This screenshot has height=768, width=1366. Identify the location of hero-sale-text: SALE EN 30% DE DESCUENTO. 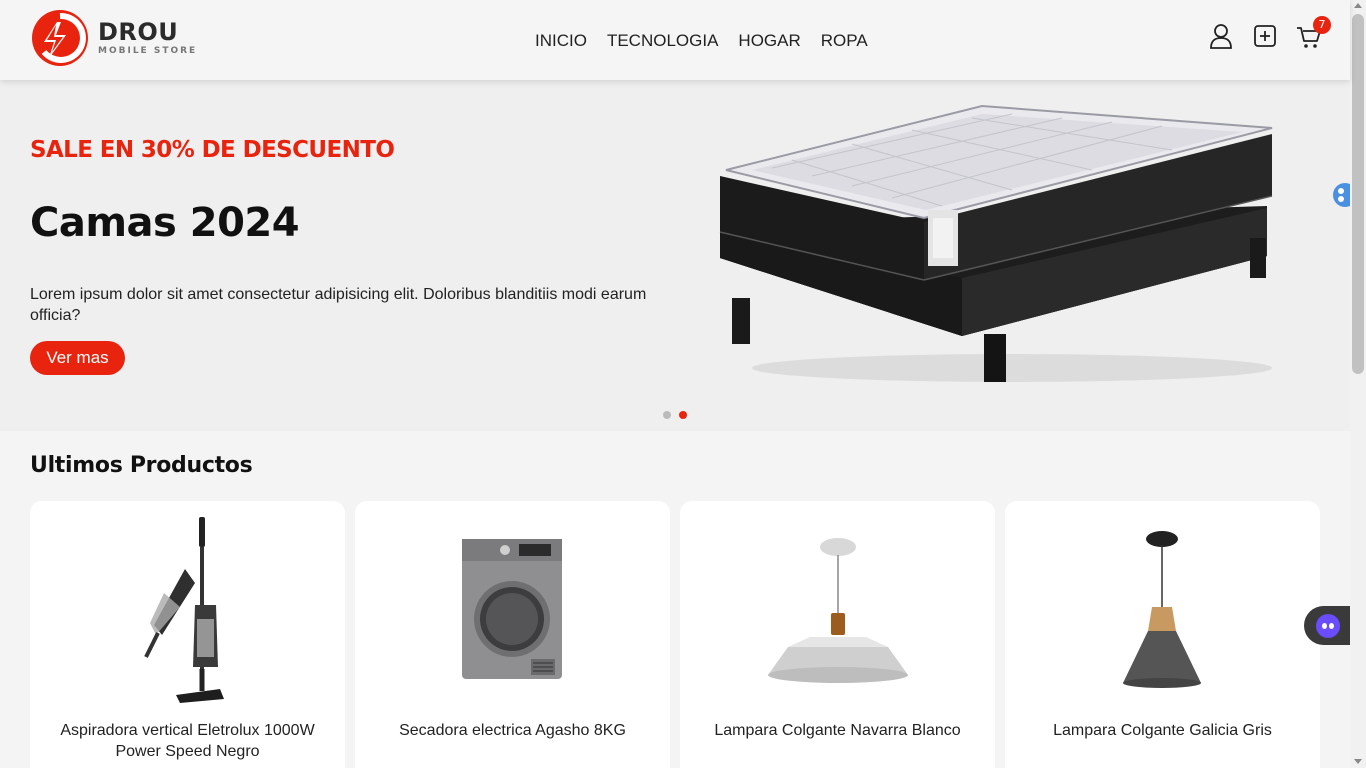
(212, 150).